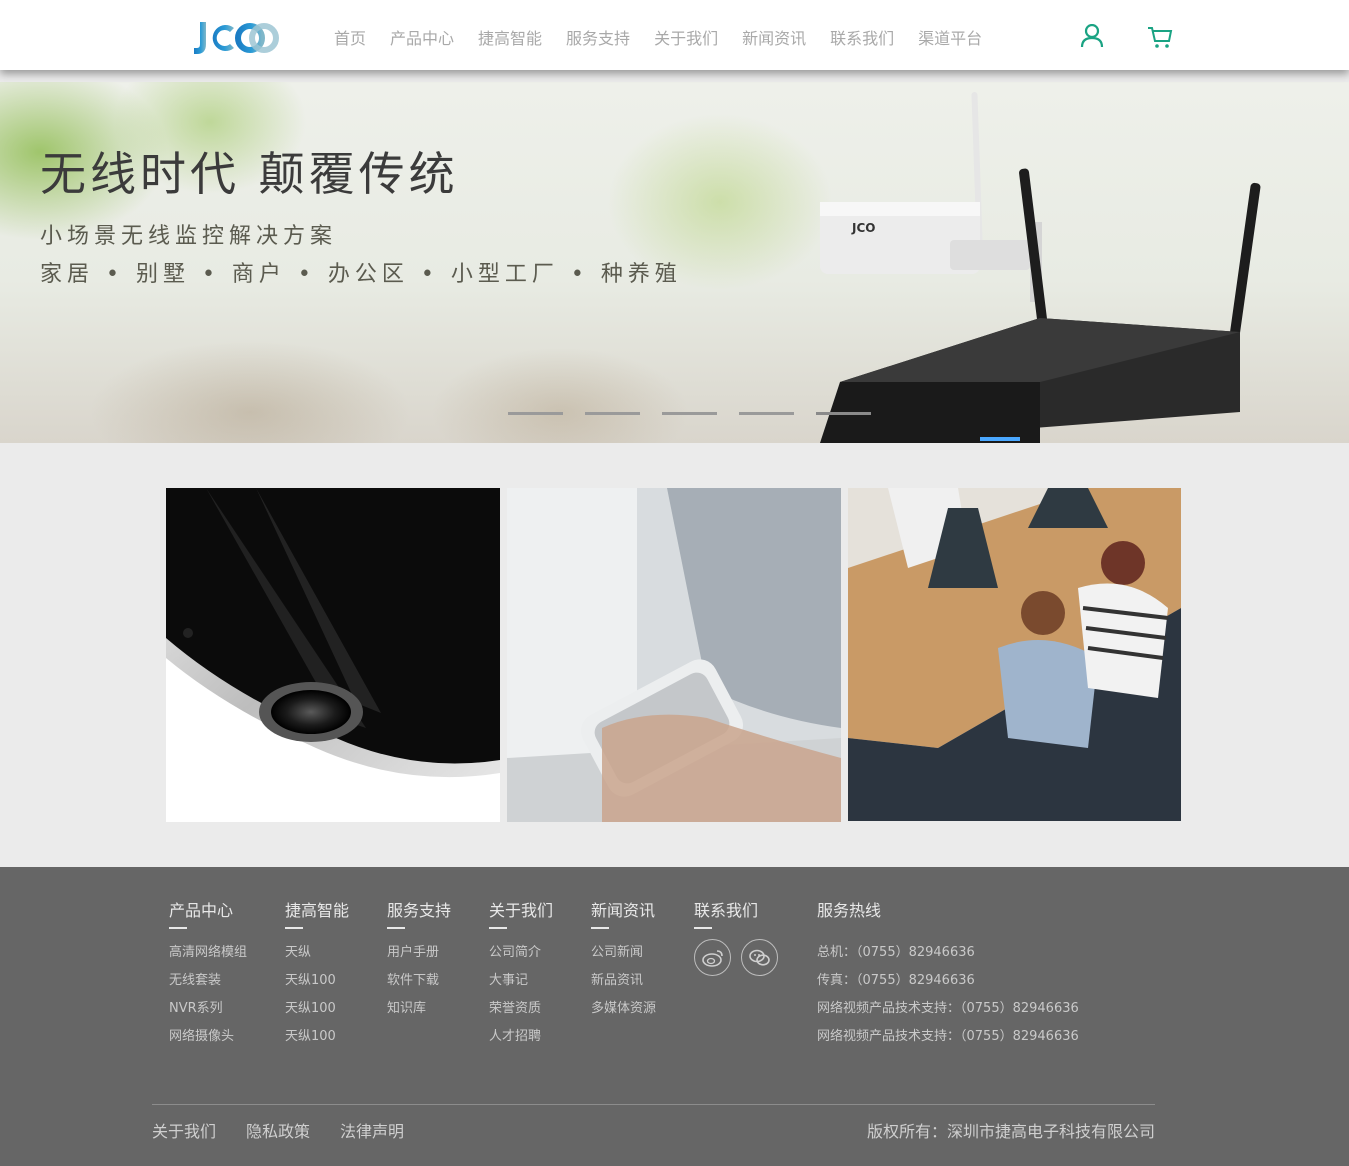  I want to click on office-people-image, so click(1014, 654).